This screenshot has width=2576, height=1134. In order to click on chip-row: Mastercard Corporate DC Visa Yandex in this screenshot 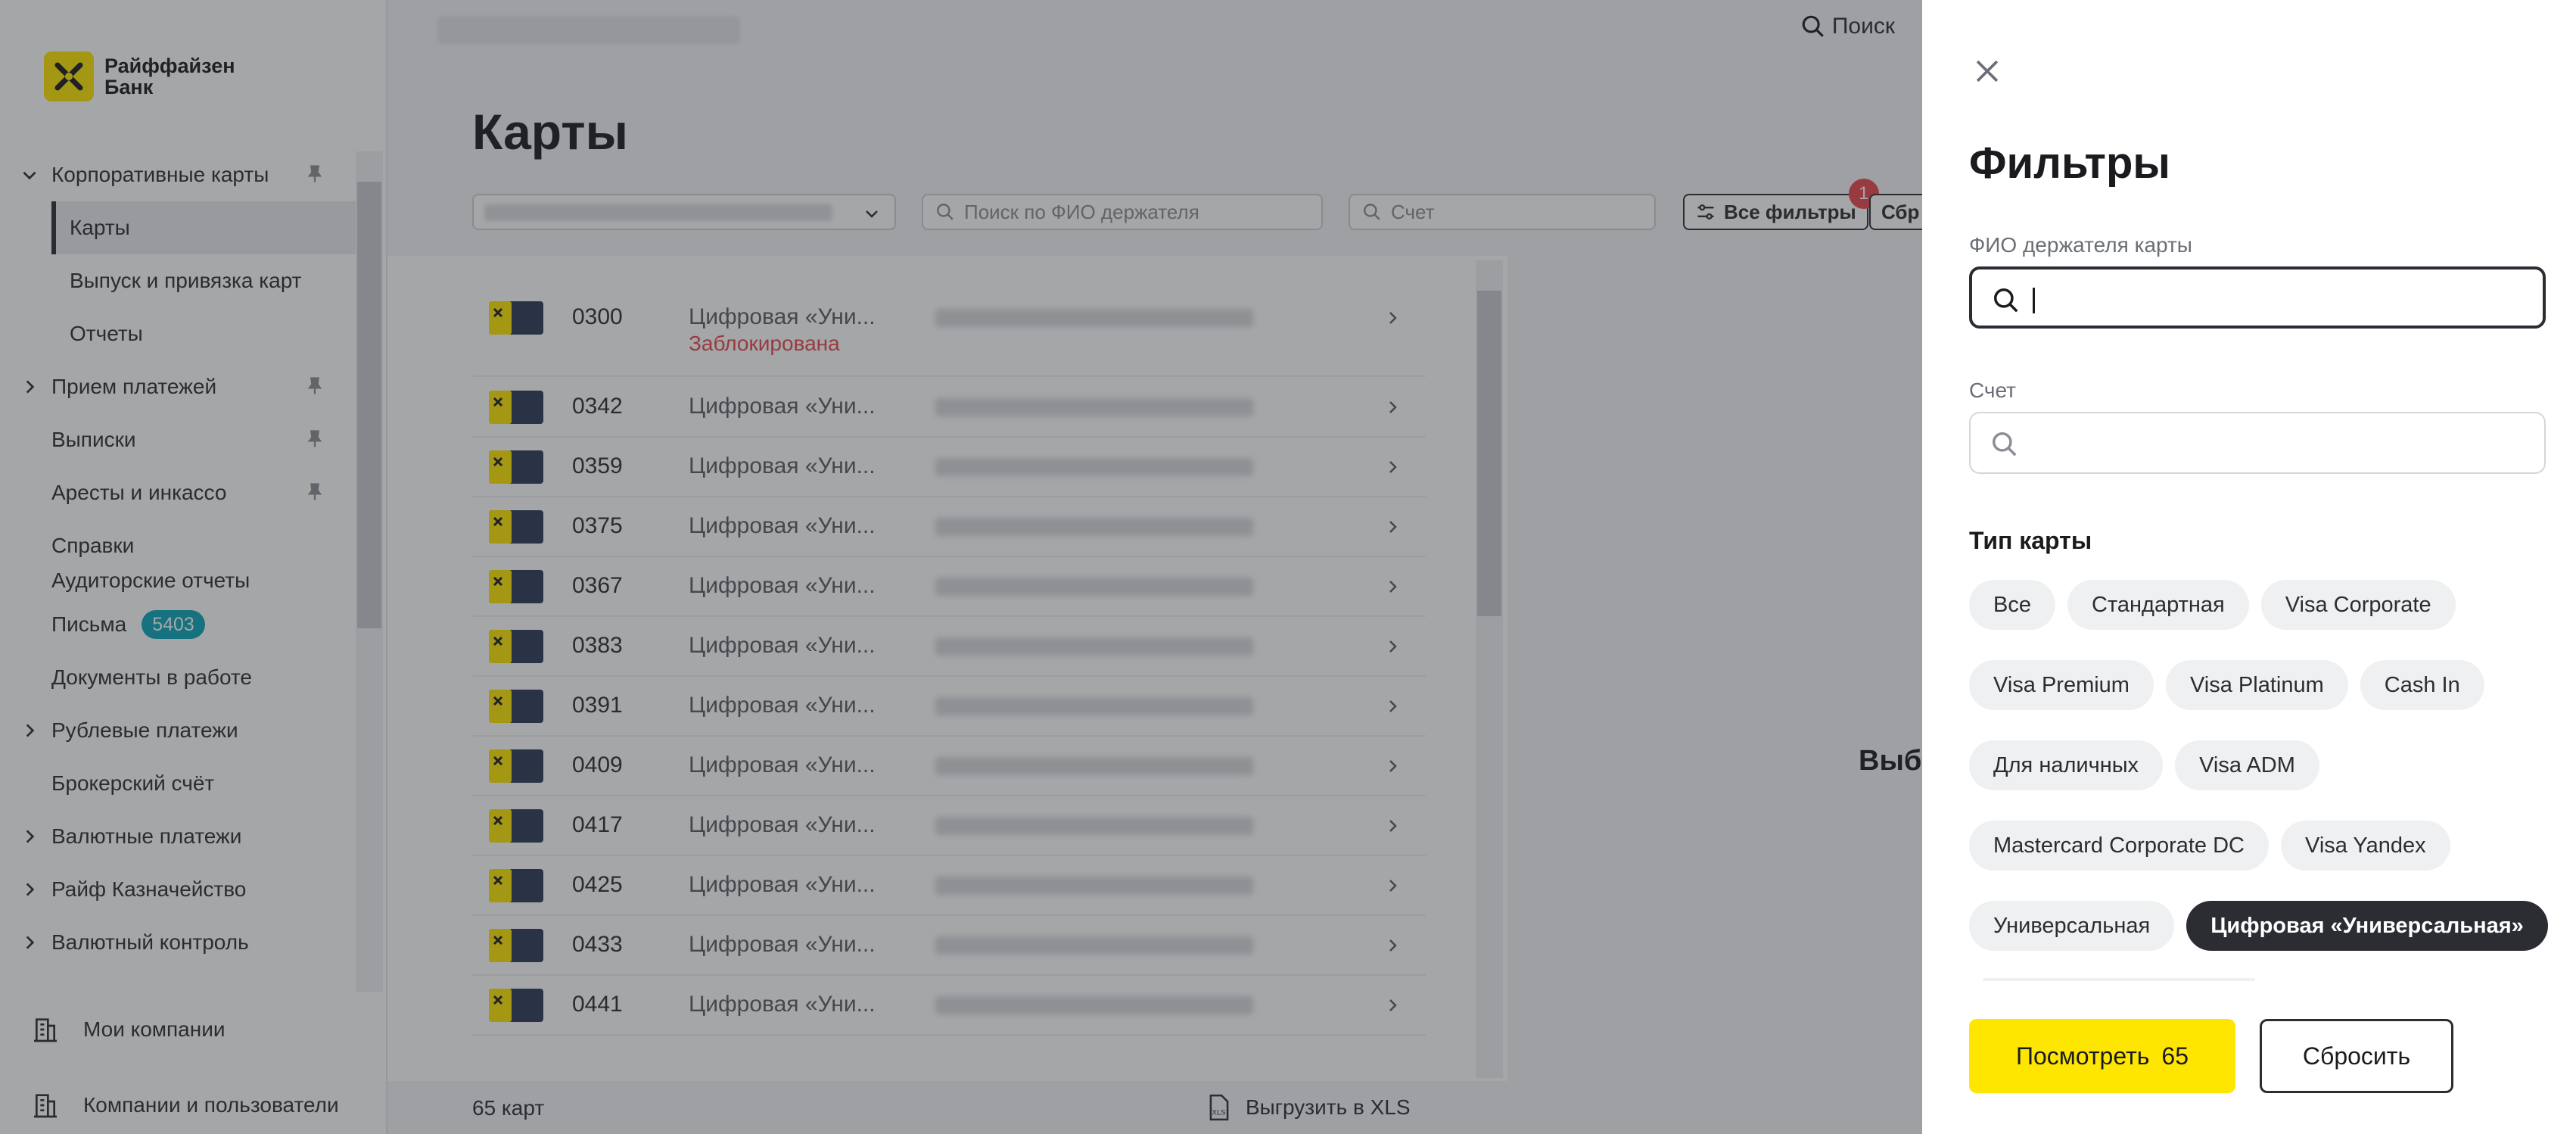, I will do `click(2209, 846)`.